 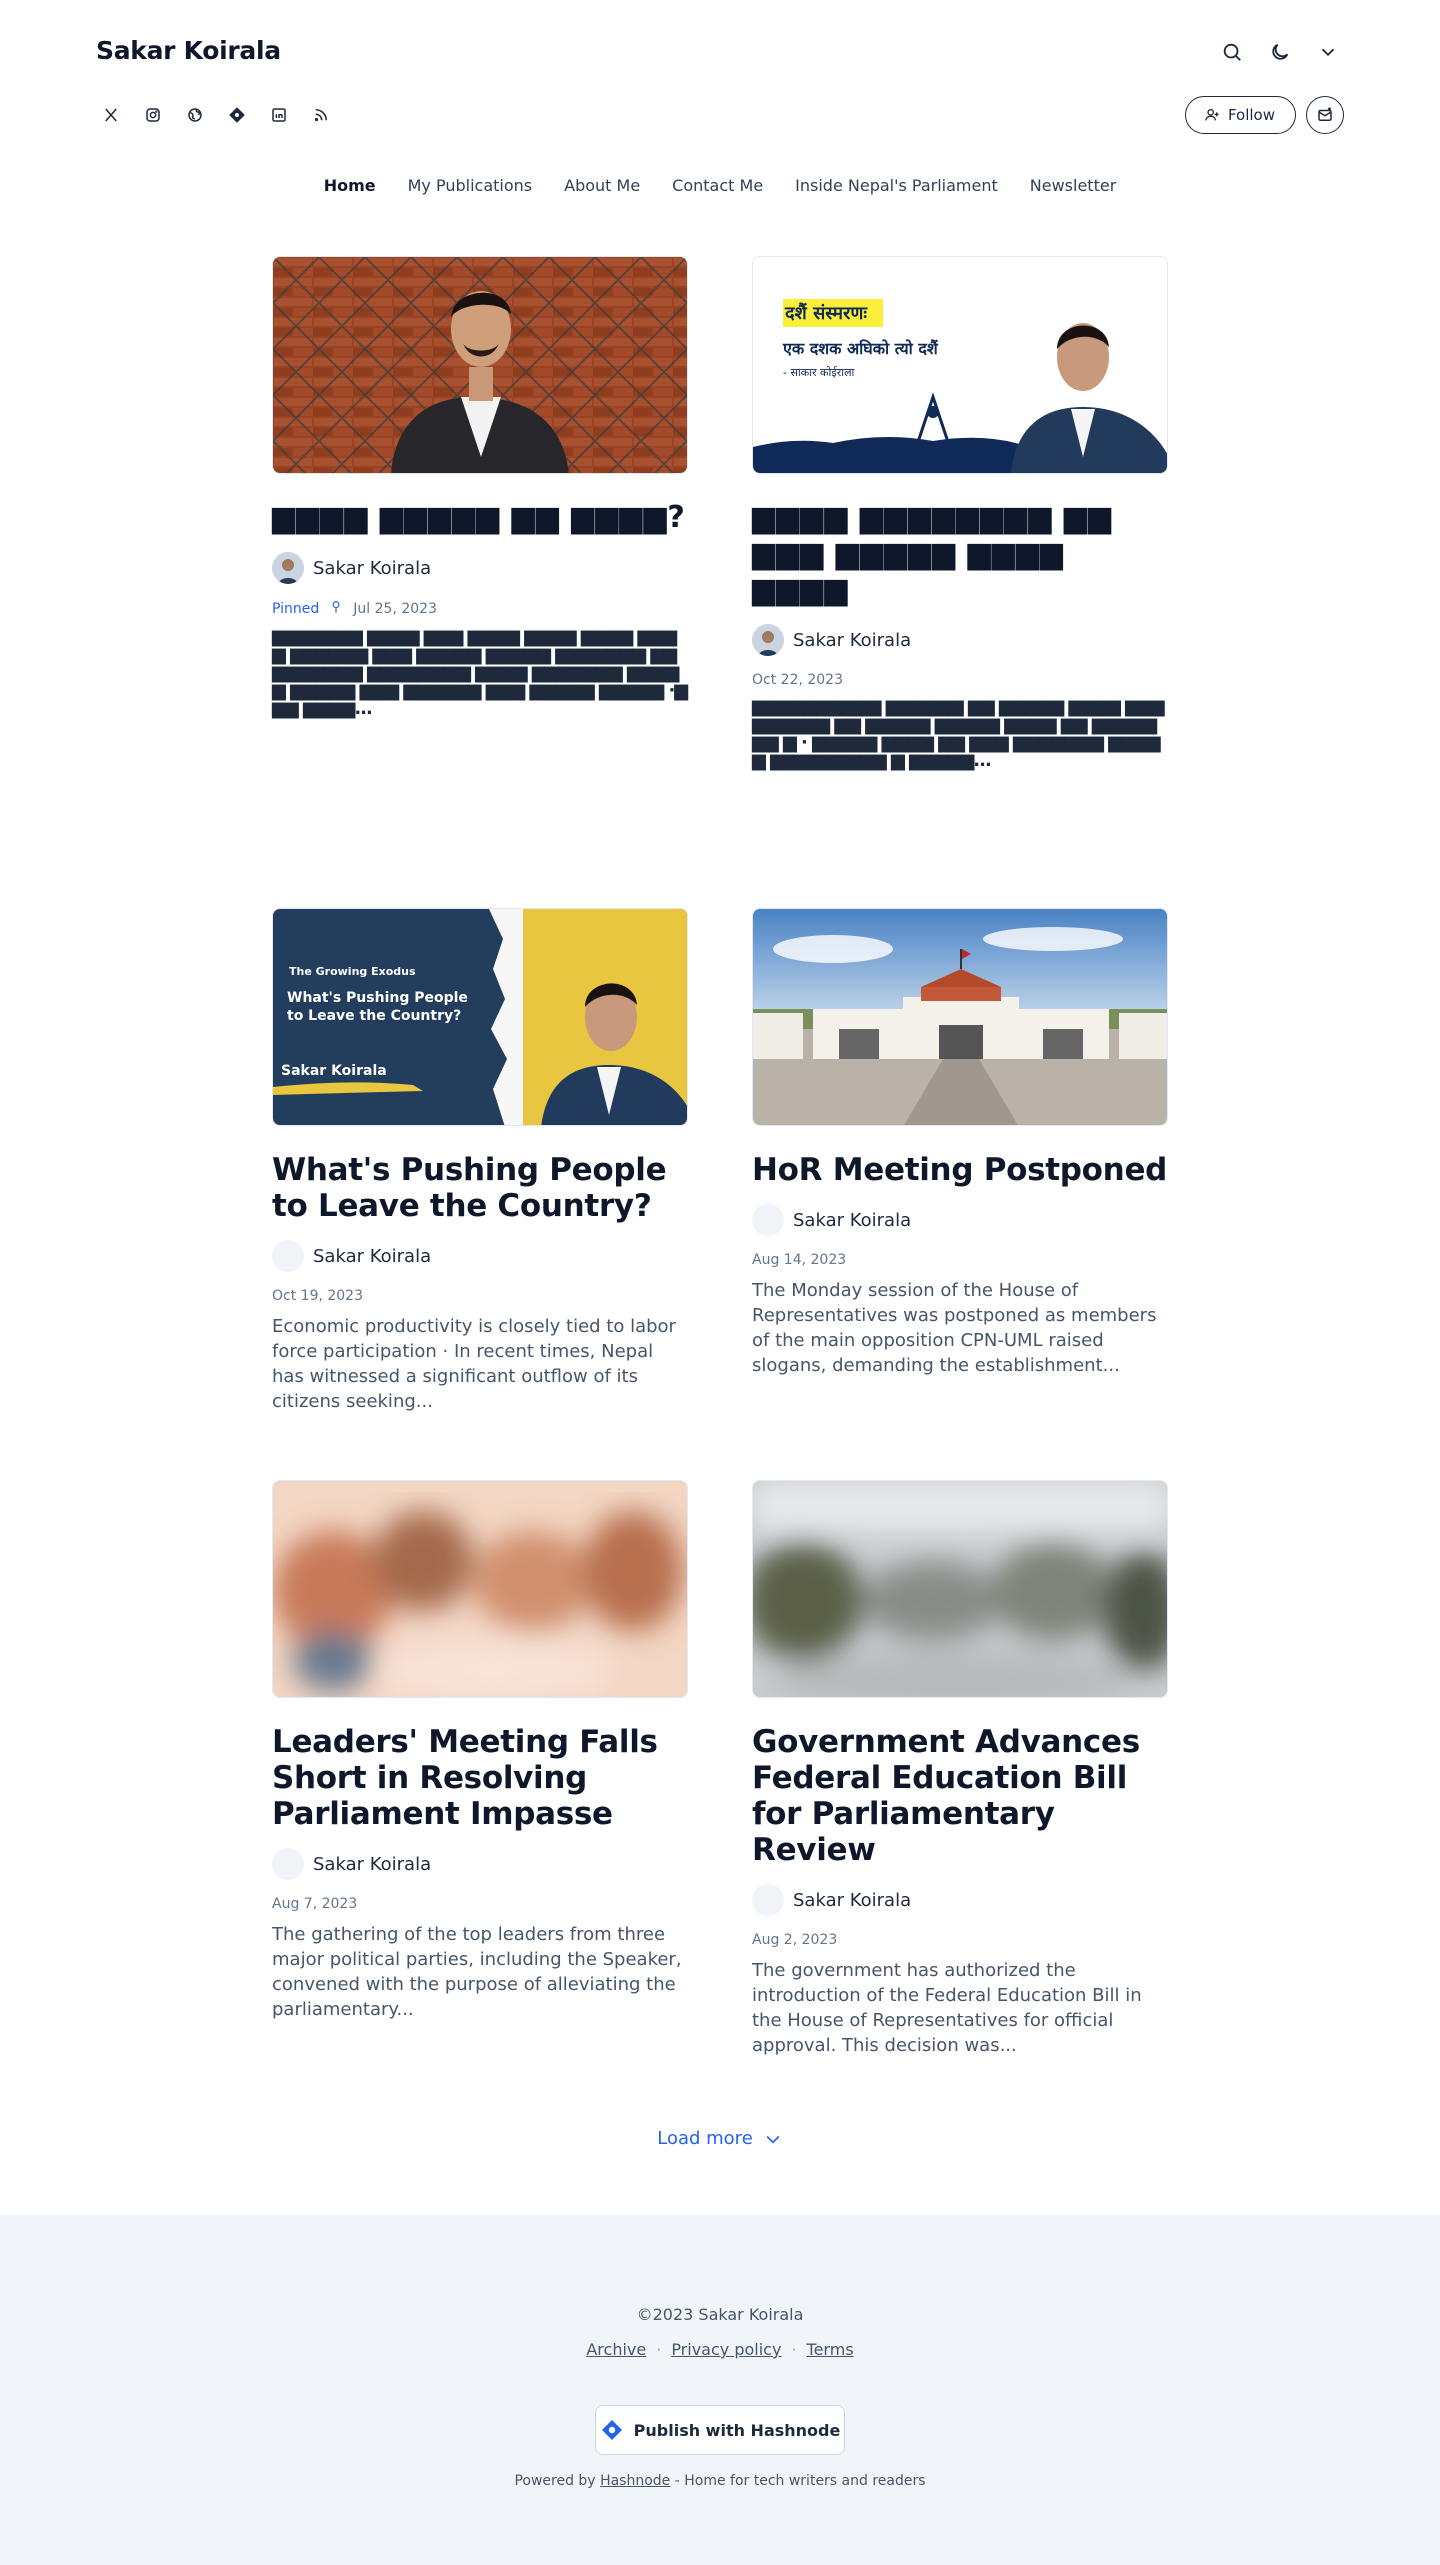 I want to click on header-actions: Follow, so click(x=1264, y=115).